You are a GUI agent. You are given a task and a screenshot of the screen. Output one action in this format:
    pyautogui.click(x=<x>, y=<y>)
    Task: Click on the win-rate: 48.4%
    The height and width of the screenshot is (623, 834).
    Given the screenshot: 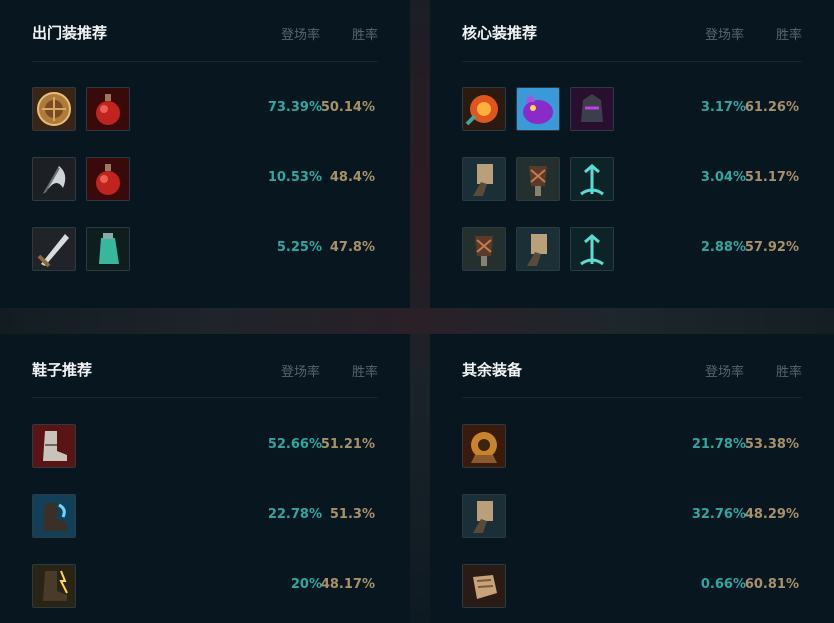 What is the action you would take?
    pyautogui.click(x=352, y=177)
    